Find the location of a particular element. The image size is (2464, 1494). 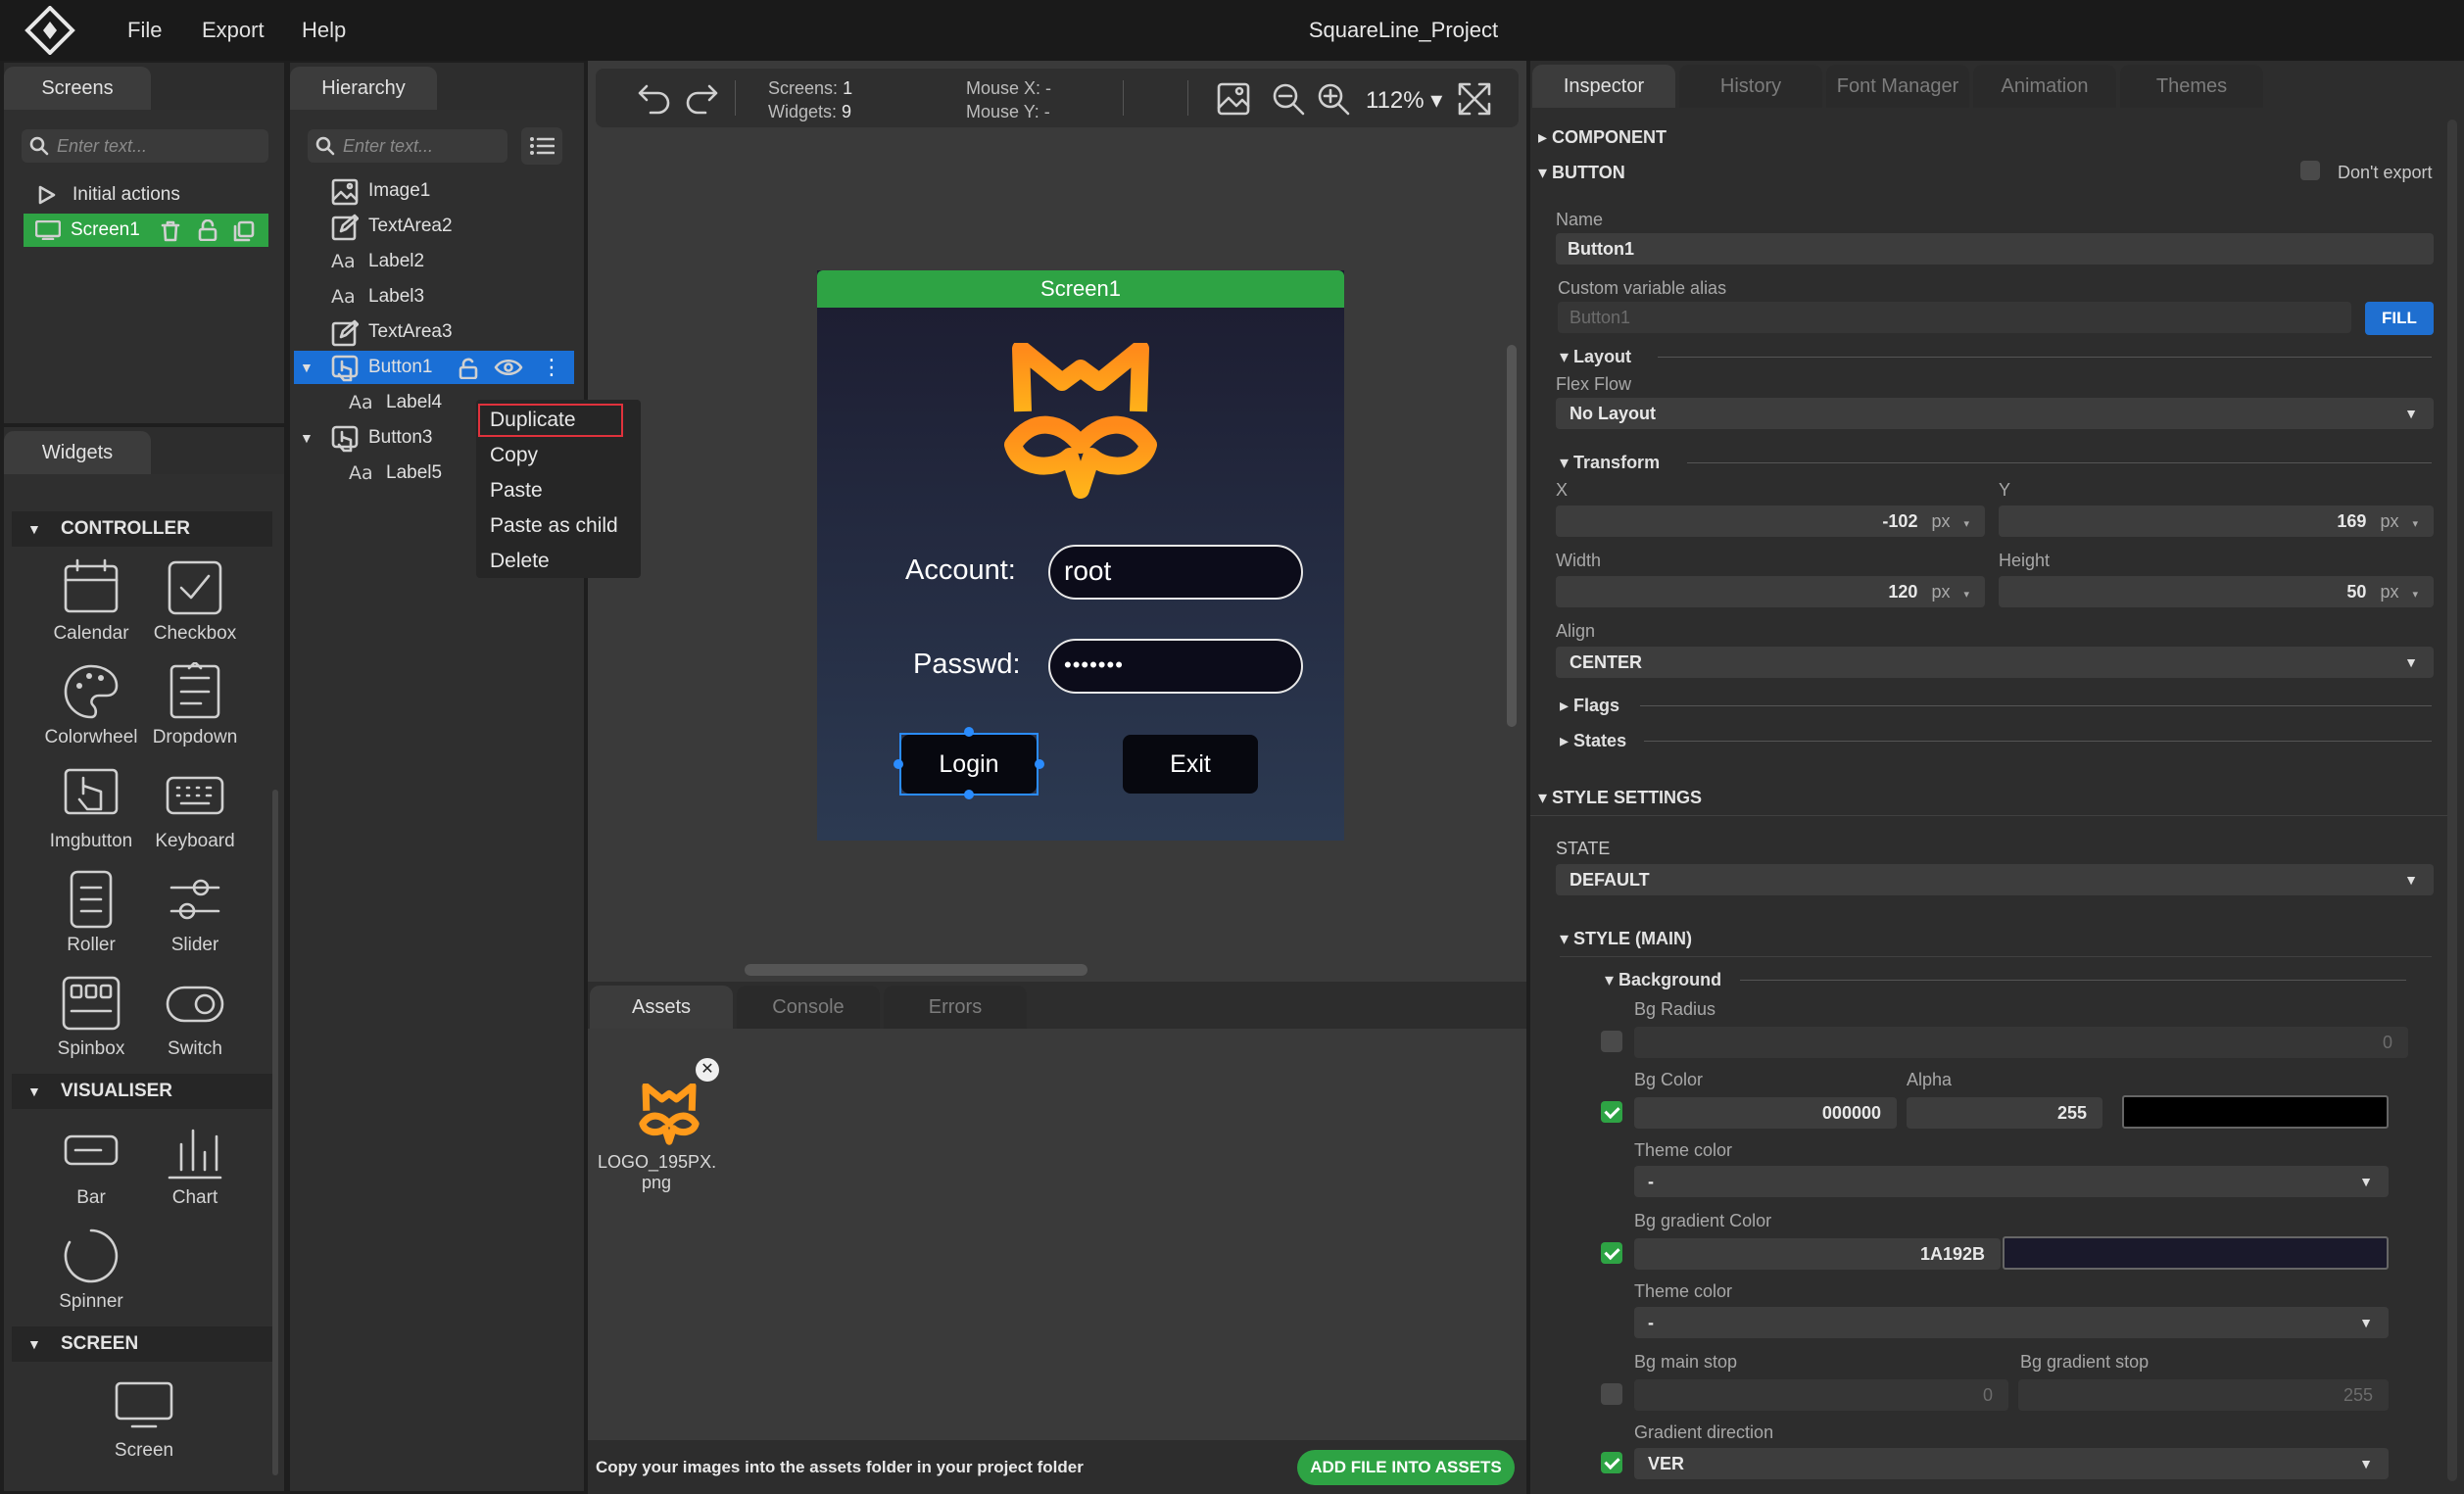

zoom-in-icon is located at coordinates (1333, 99).